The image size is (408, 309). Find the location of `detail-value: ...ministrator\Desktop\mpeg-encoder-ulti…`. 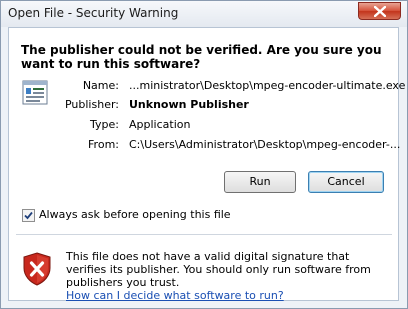

detail-value: ...ministrator\Desktop\mpeg-encoder-ulti… is located at coordinates (267, 85).